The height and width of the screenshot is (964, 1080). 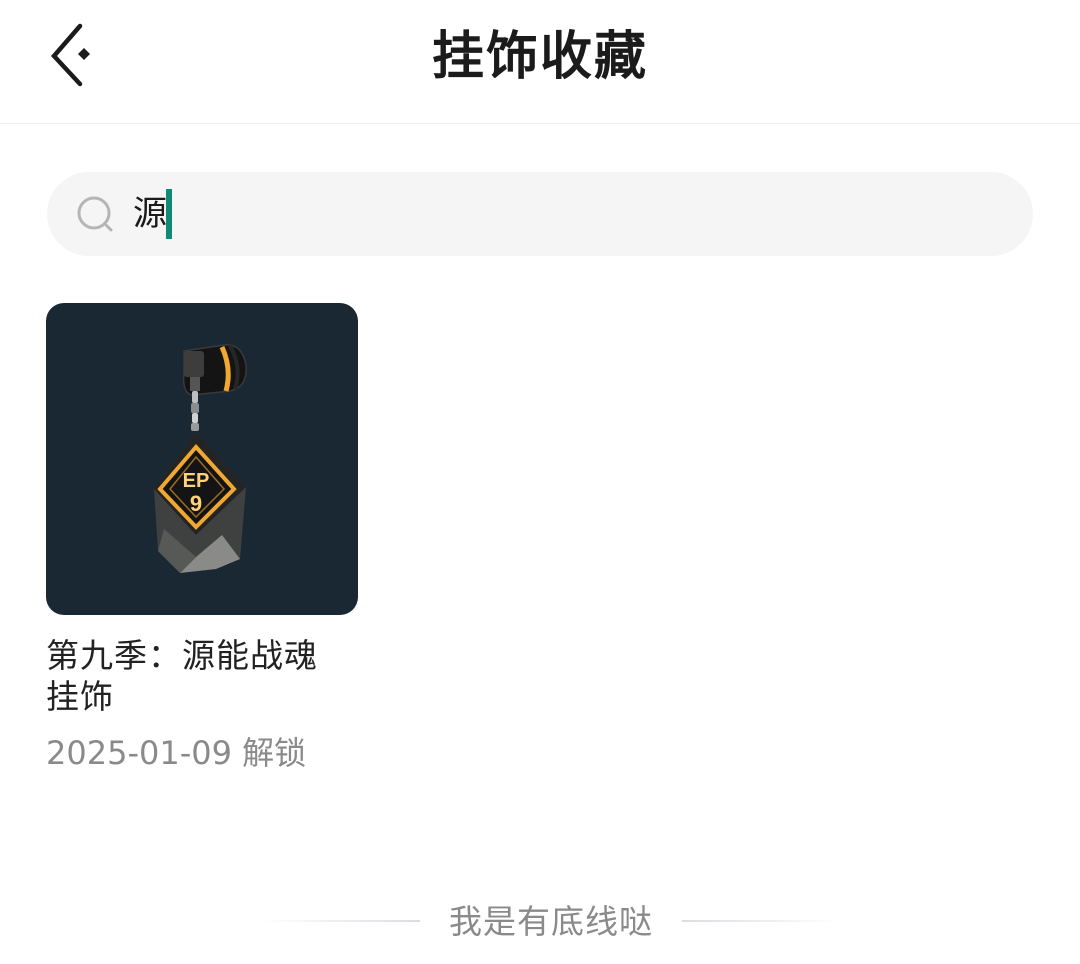 I want to click on end-of-list-footer: 我是有底线哒, so click(x=540, y=922).